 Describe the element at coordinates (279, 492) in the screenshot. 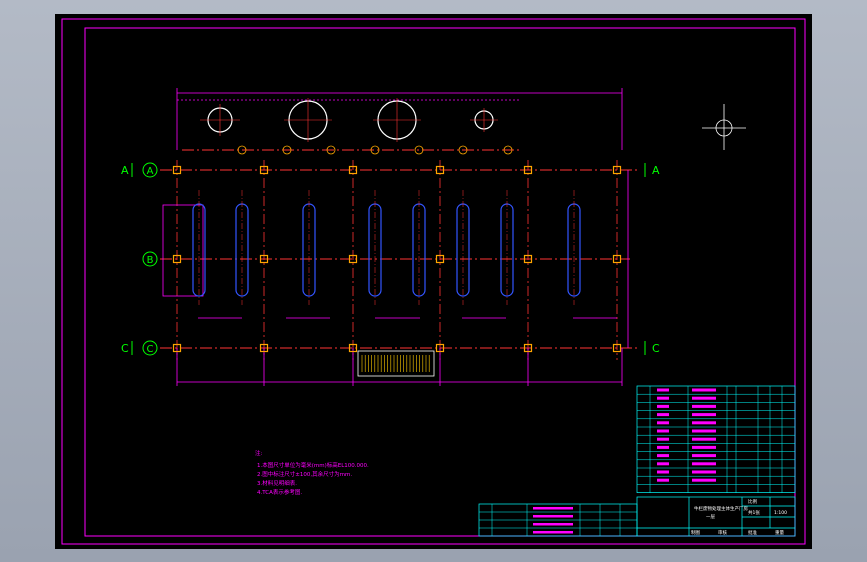

I see `note-4: 4.TCA表示参考图.` at that location.